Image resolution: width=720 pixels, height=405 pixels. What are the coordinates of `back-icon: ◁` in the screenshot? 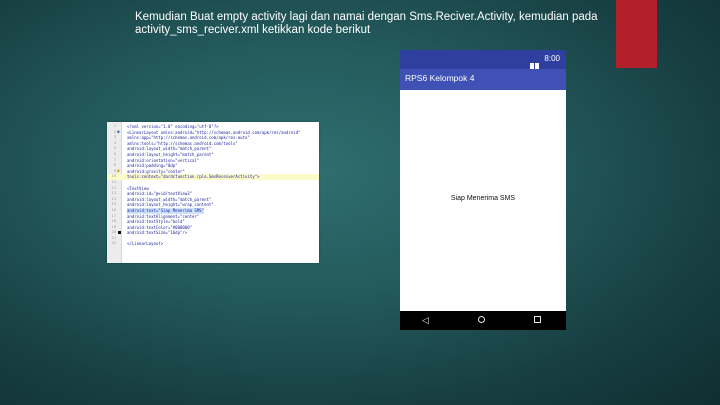 It's located at (425, 320).